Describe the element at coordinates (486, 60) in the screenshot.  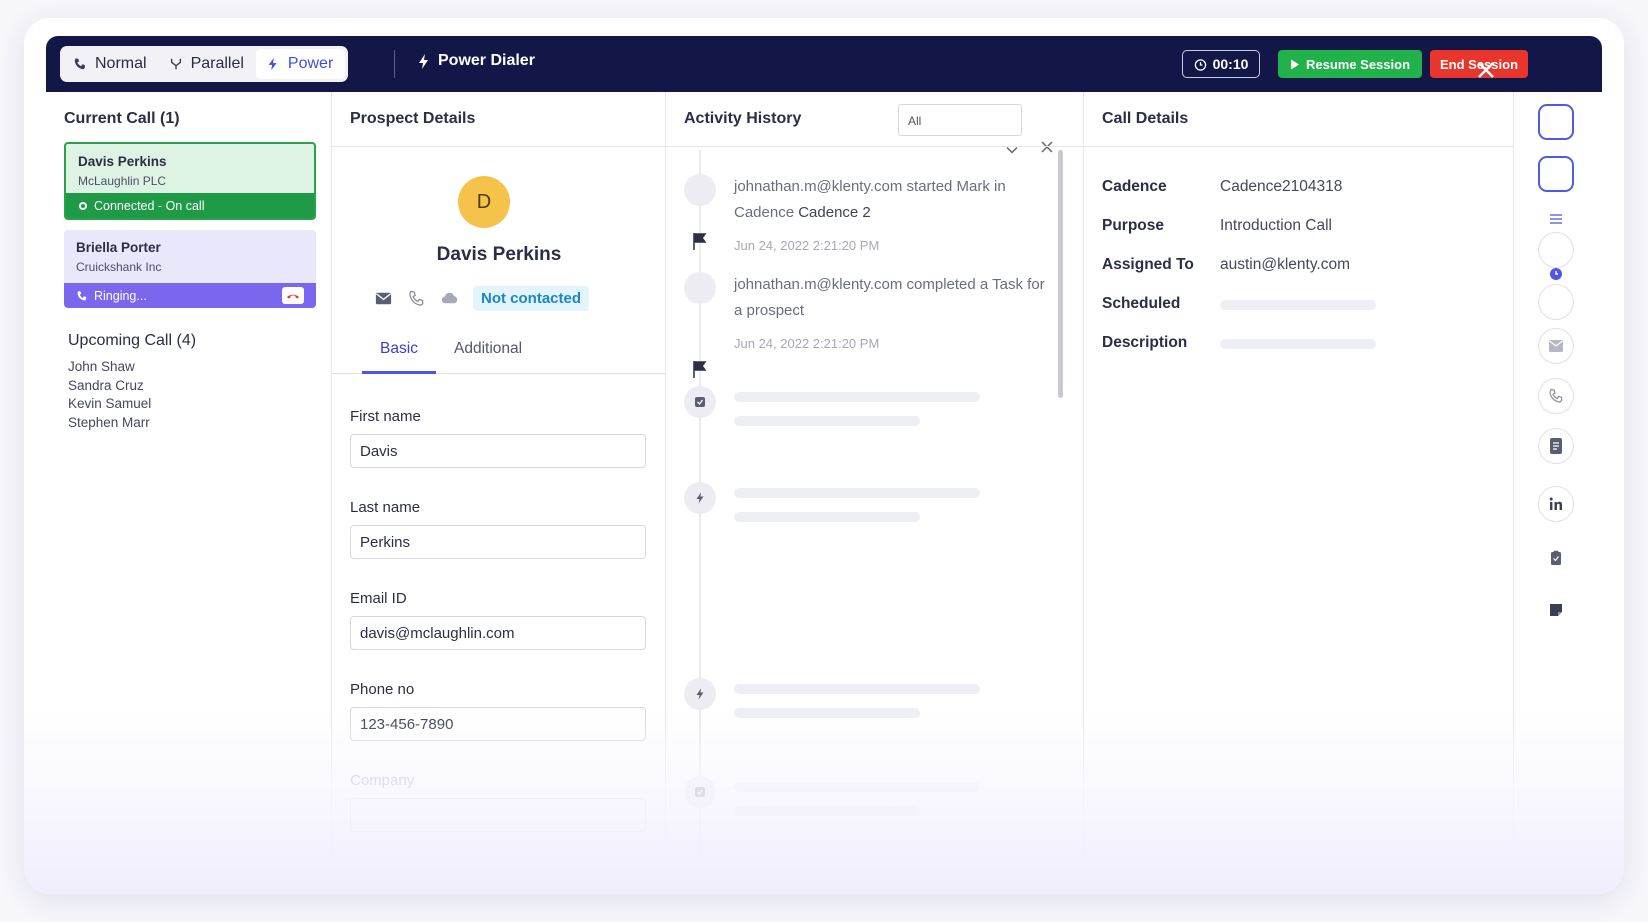
I see `power-dialer-title-text: Power Dialer` at that location.